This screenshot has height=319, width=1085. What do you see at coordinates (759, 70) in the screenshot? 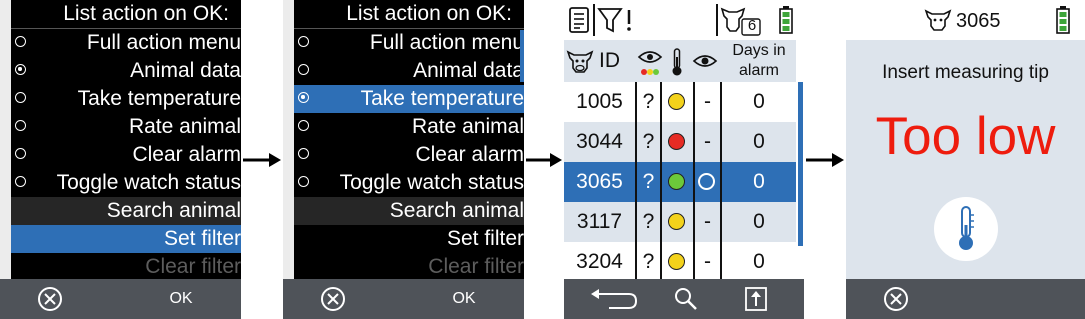
I see `header-days-line2: alarm` at bounding box center [759, 70].